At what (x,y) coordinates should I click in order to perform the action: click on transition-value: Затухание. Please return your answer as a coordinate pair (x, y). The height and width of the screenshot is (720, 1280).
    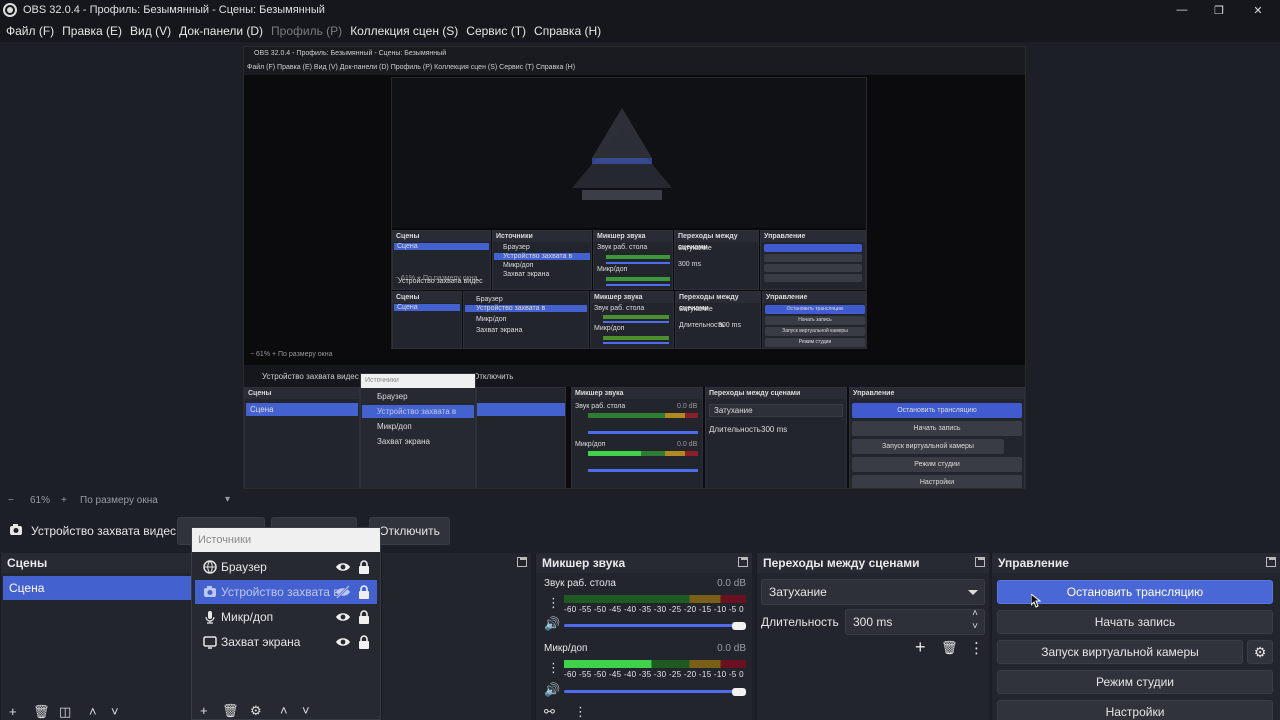
    Looking at the image, I should click on (798, 592).